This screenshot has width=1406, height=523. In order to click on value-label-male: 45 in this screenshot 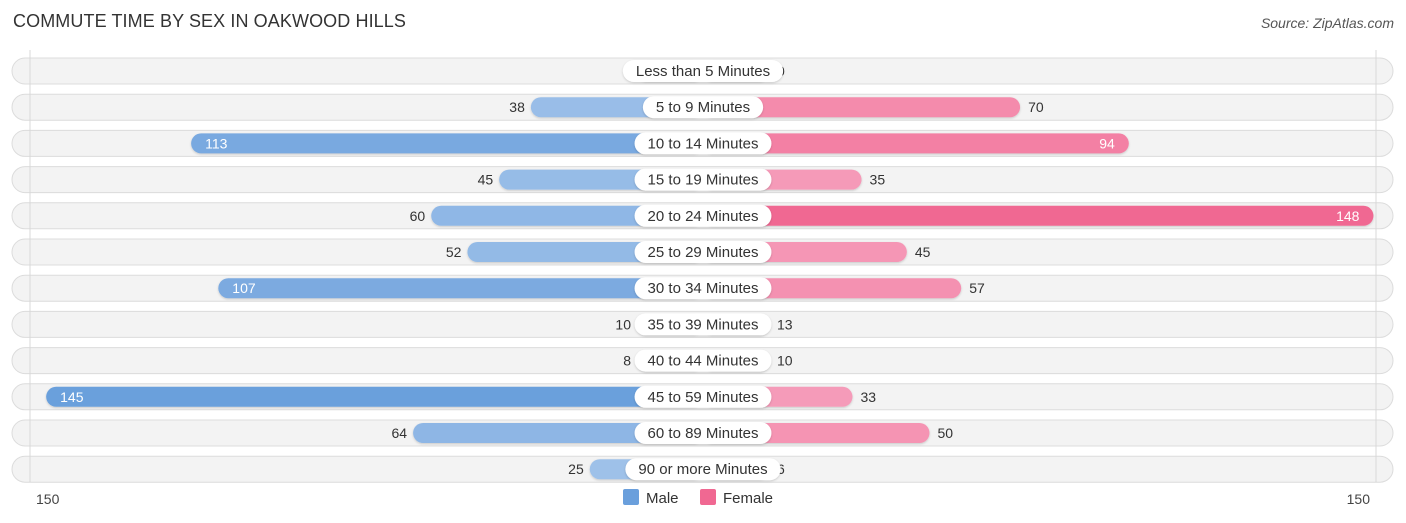, I will do `click(486, 180)`.